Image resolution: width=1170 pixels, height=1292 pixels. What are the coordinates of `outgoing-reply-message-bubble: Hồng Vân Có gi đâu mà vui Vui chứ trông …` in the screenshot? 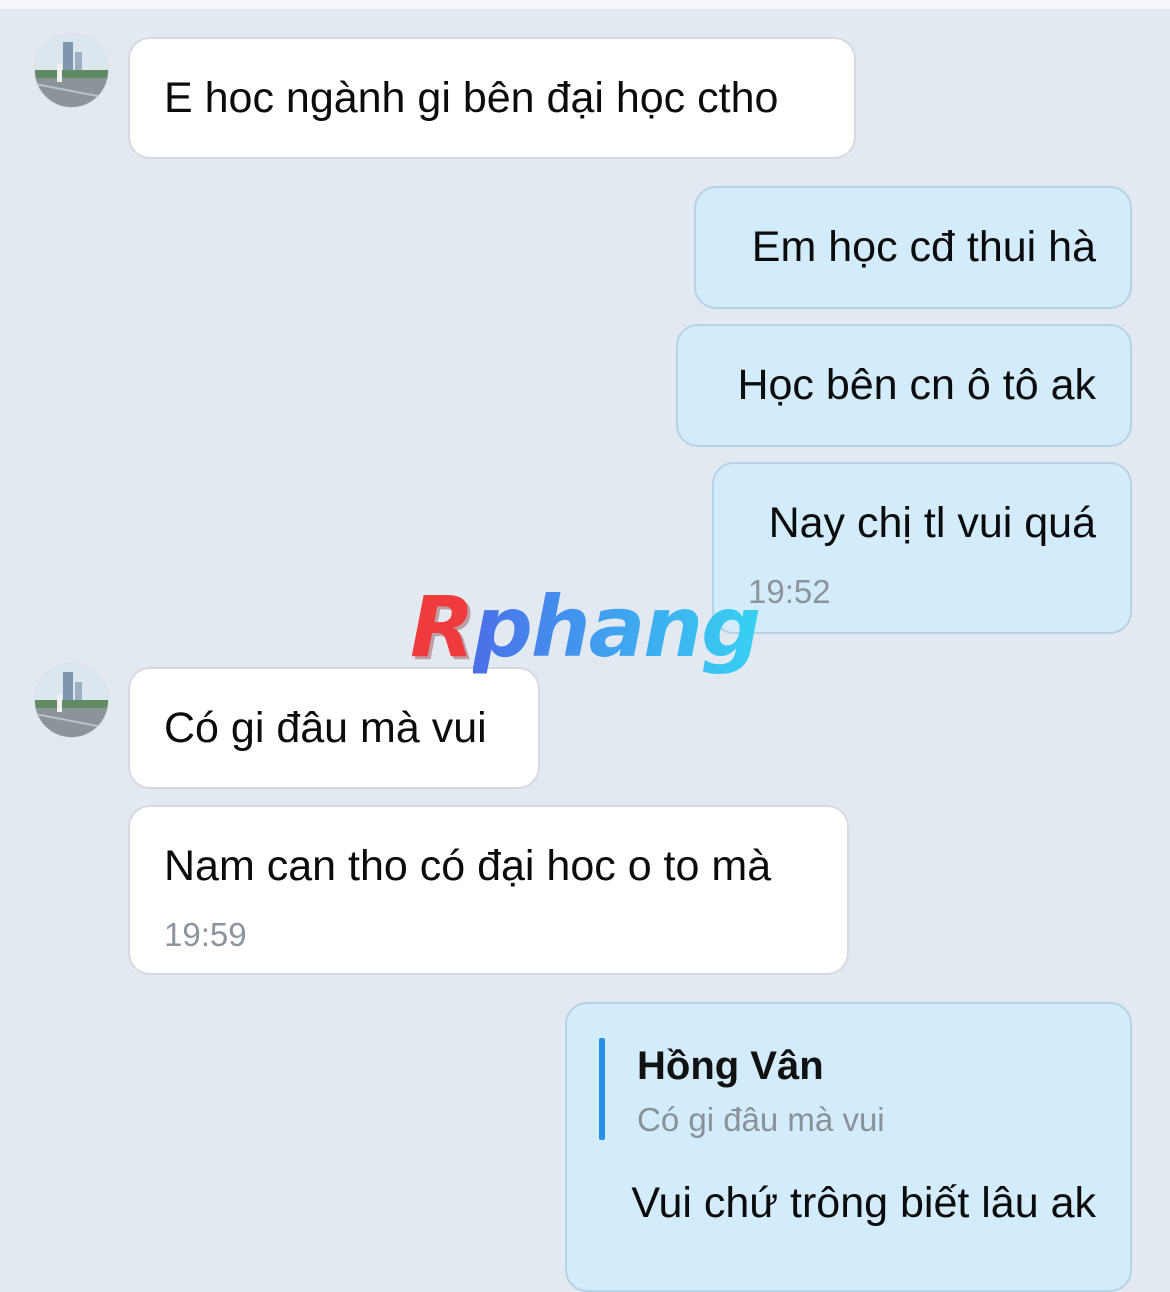 It's located at (848, 1147).